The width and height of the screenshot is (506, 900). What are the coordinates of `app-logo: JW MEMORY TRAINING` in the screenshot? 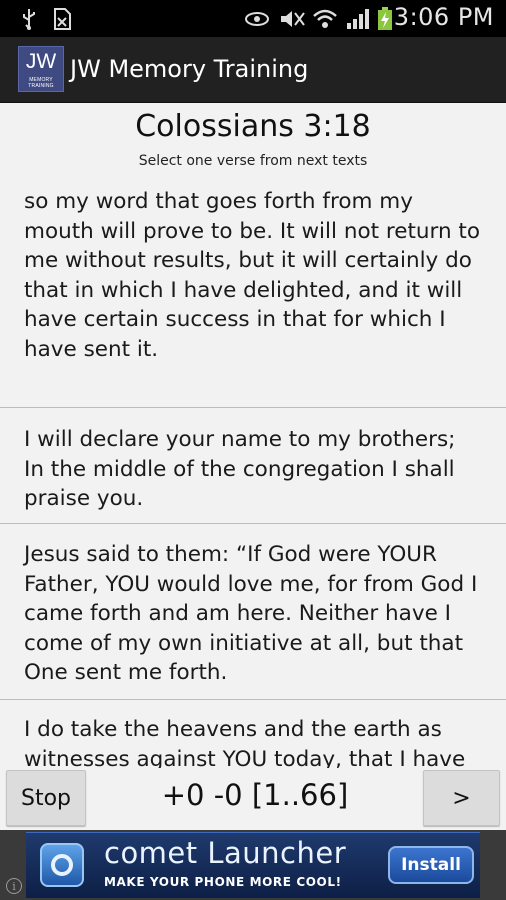 It's located at (41, 69).